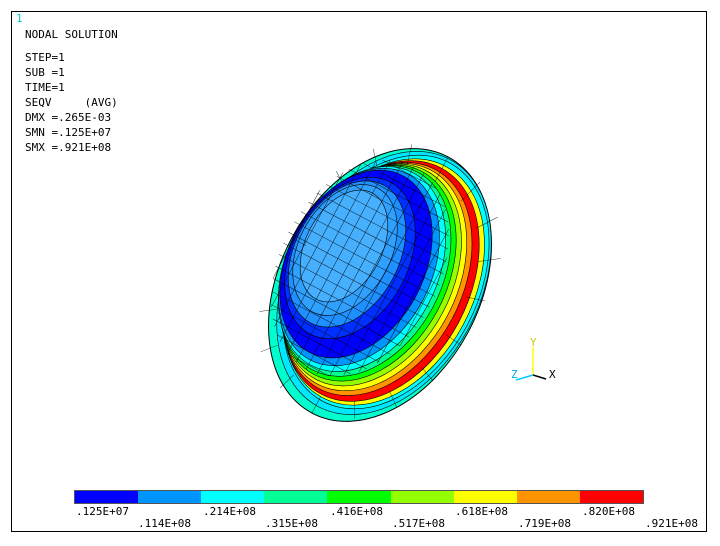  I want to click on legend-label: .719E+08, so click(544, 523).